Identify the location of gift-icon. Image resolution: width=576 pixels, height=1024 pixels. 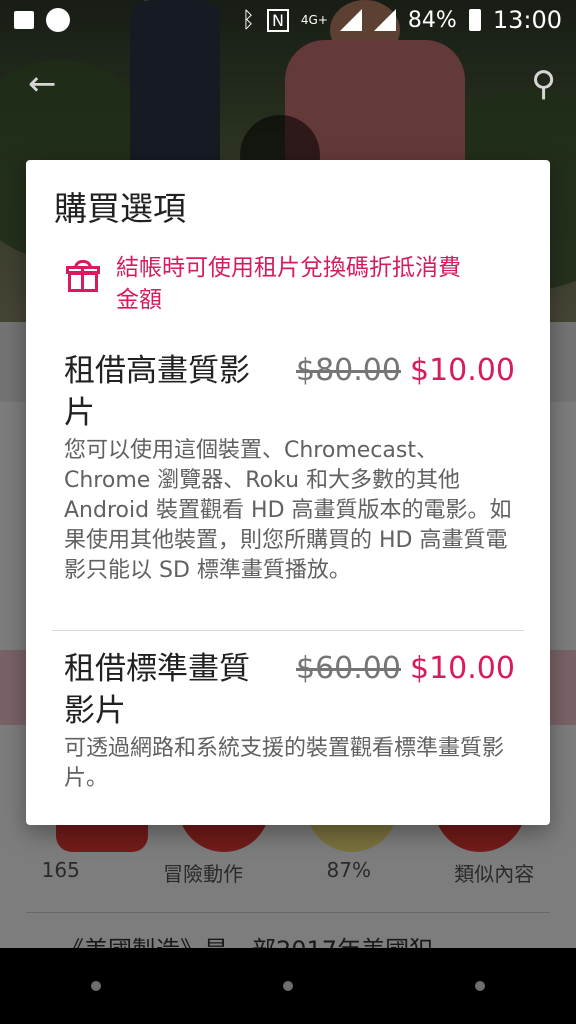
(83, 276).